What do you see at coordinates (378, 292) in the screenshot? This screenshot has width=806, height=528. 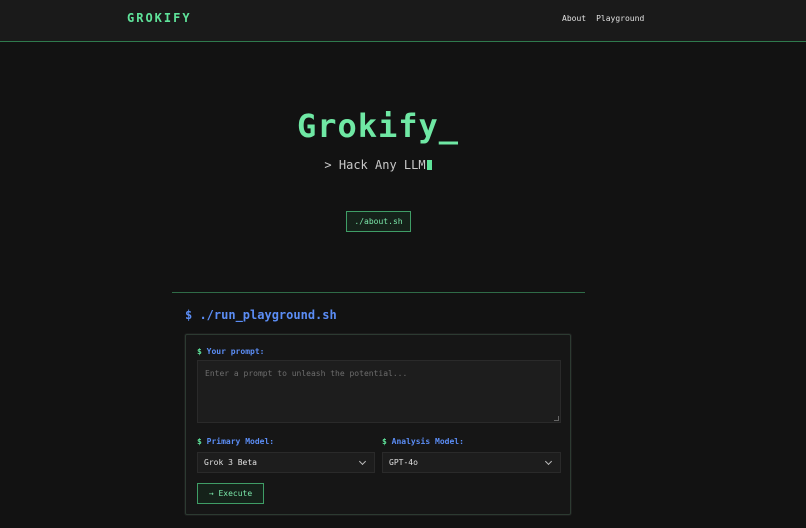 I see `section-divider` at bounding box center [378, 292].